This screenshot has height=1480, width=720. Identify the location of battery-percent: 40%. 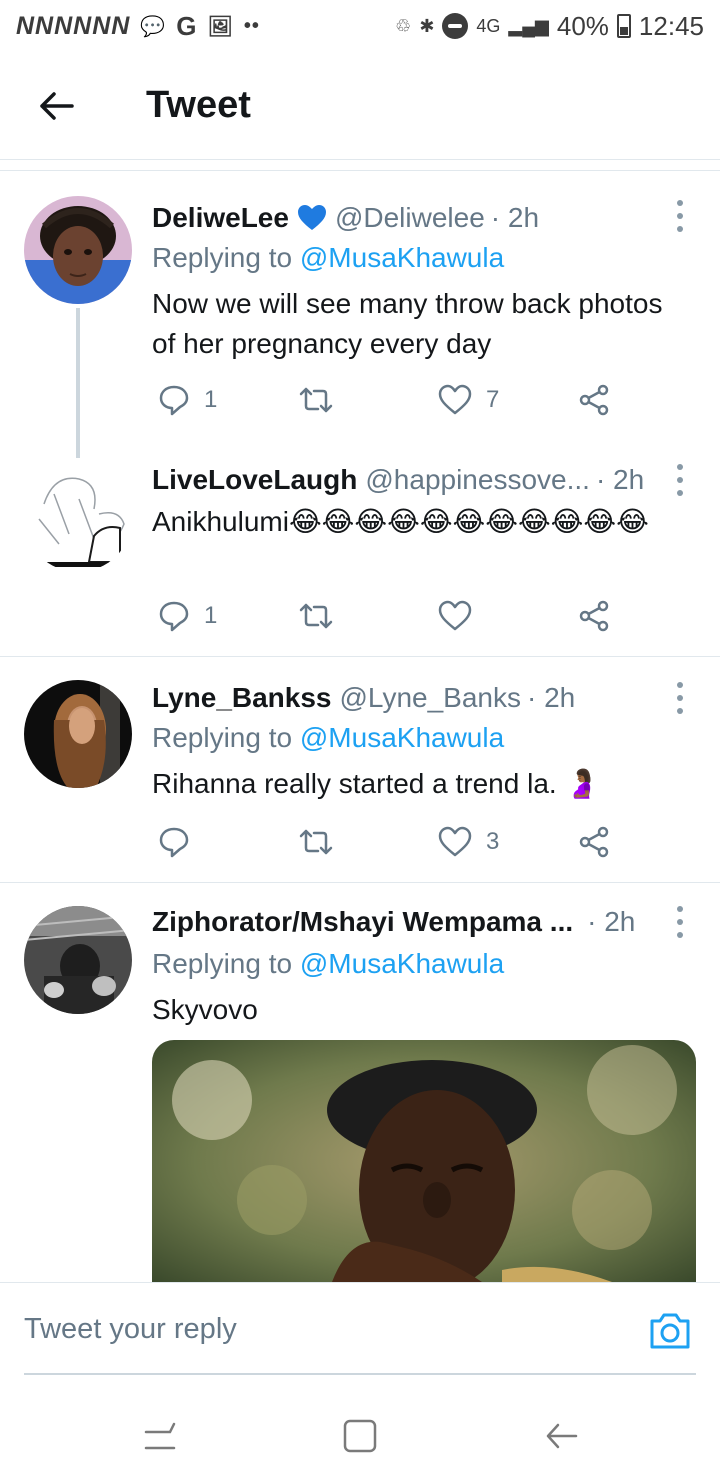
(582, 25).